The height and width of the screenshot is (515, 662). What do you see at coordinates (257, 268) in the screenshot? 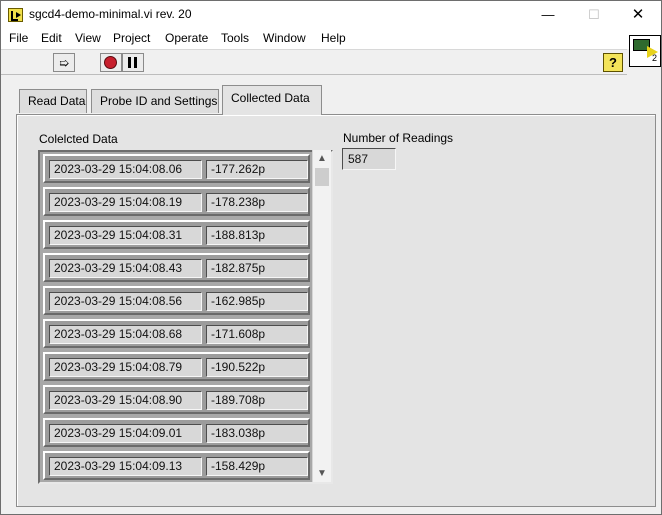
I see `value-cell: -182.875p` at bounding box center [257, 268].